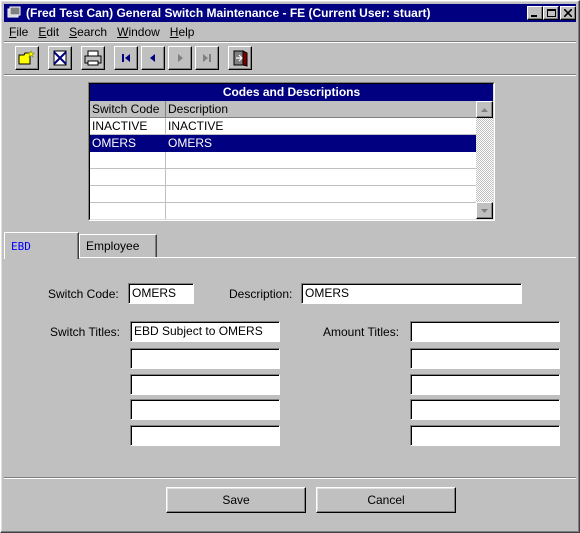  What do you see at coordinates (321, 126) in the screenshot?
I see `cell-description: INACTIVE` at bounding box center [321, 126].